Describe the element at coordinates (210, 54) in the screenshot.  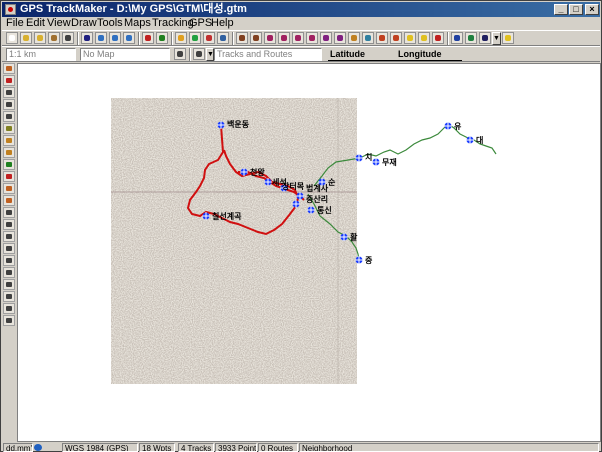
I see `layer-dropdown: ▼` at that location.